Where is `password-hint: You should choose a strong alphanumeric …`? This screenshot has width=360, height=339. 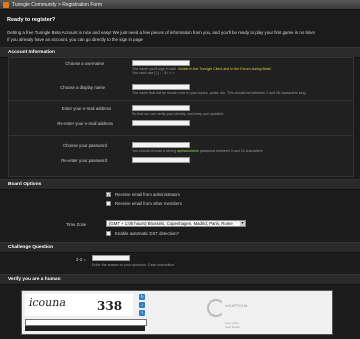
password-hint: You should choose a strong alphanumeric … is located at coordinates (197, 151).